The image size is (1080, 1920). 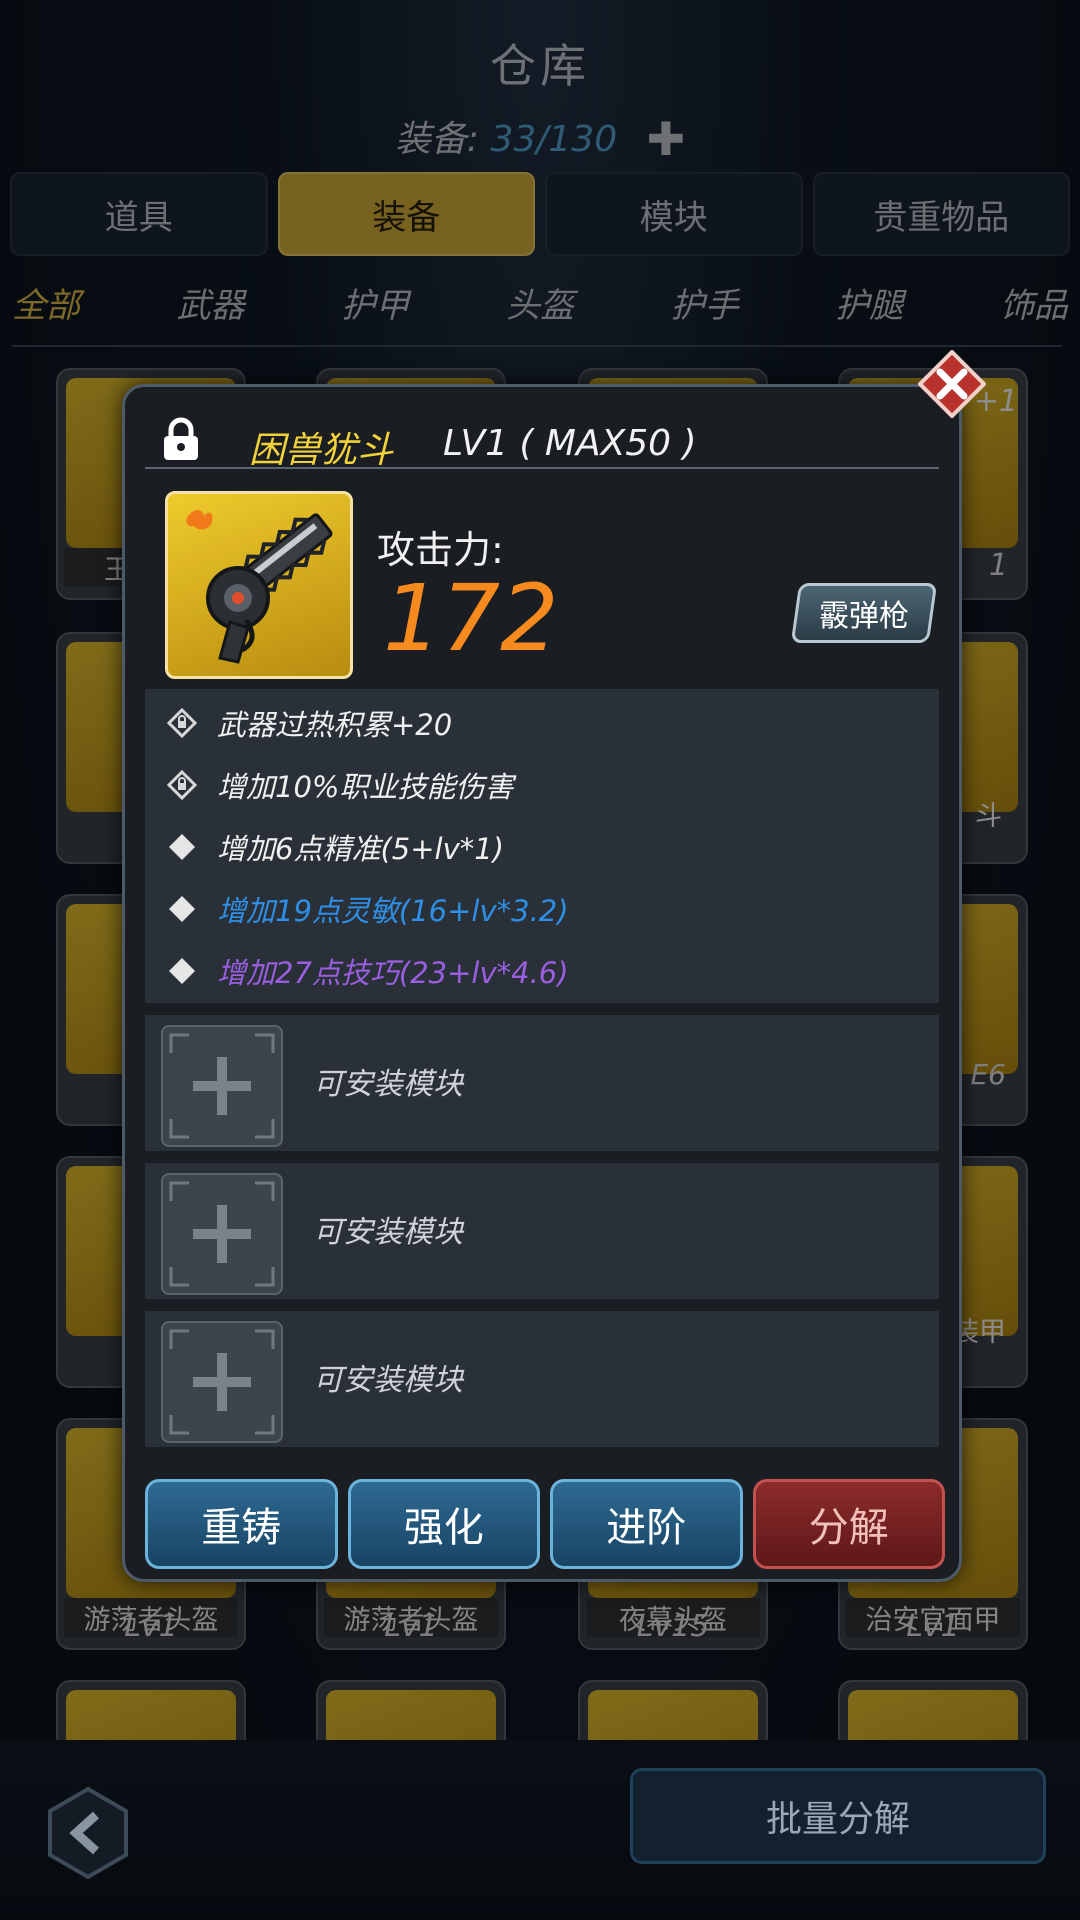 I want to click on weapon-type-label: 霰弹枪, so click(x=864, y=616).